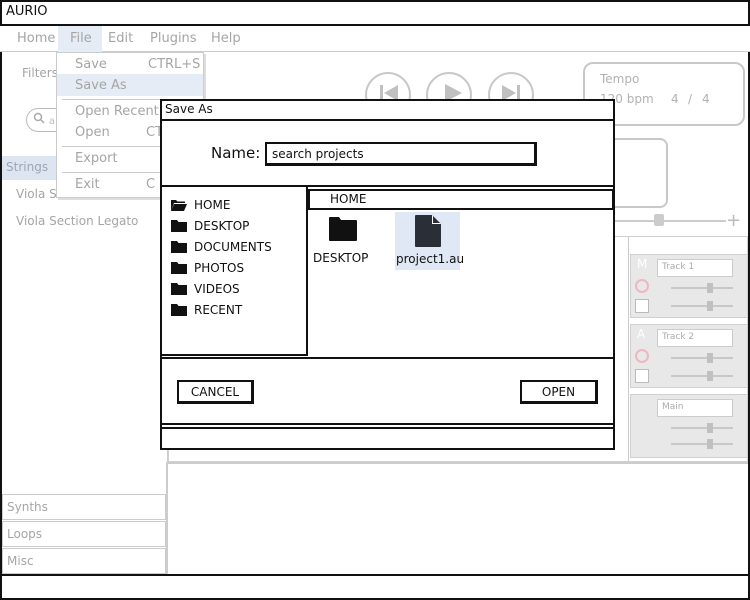  I want to click on track-strip: A Track 2, so click(689, 356).